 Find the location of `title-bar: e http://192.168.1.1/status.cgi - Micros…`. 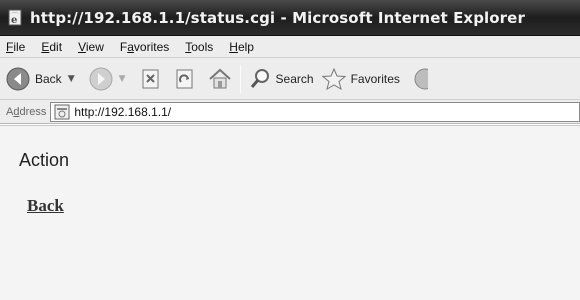

title-bar: e http://192.168.1.1/status.cgi - Micros… is located at coordinates (290, 18).